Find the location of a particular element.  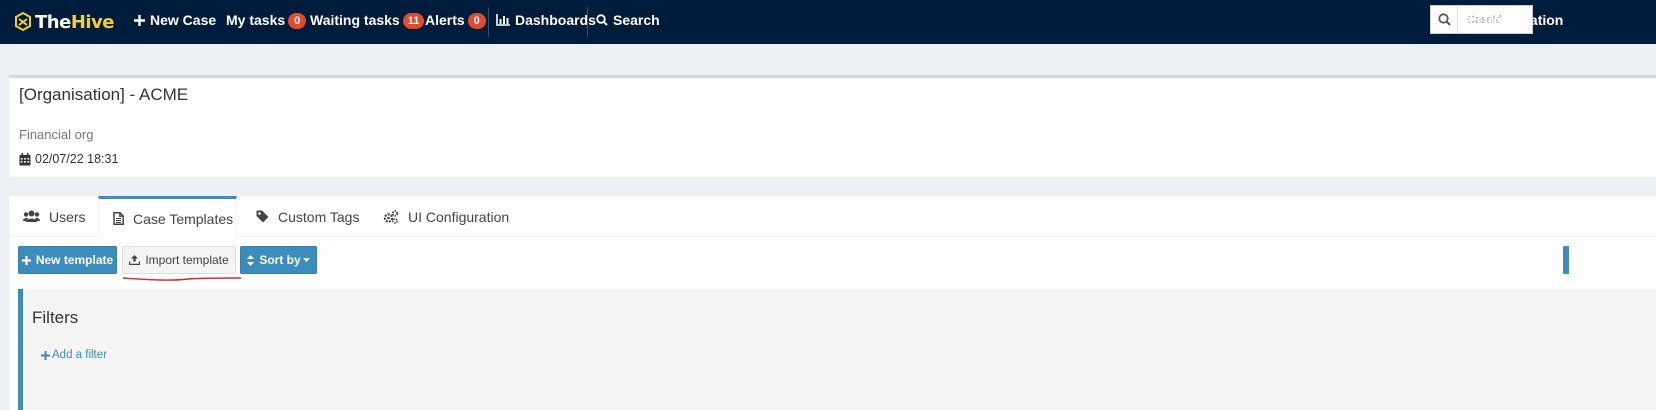

my-tasks-label: My tasks is located at coordinates (256, 20).